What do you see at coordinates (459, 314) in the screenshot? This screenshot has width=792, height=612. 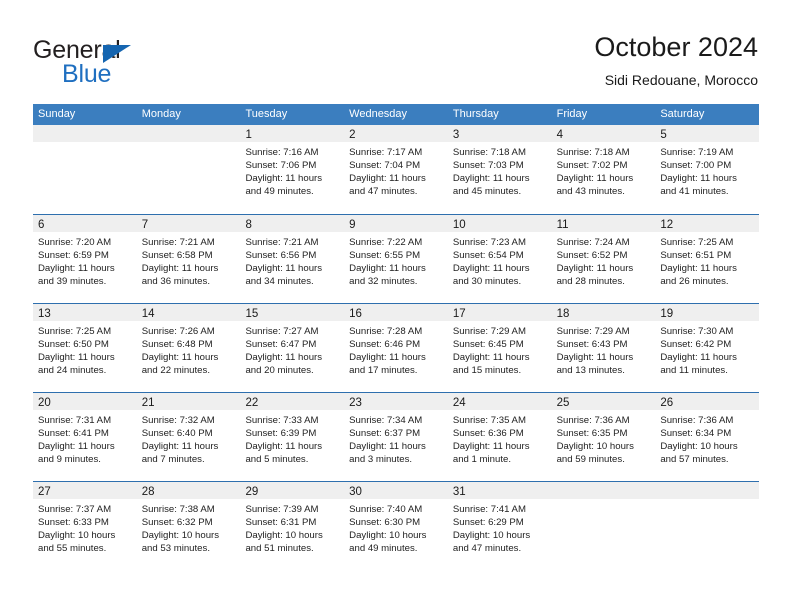 I see `day-number: 17` at bounding box center [459, 314].